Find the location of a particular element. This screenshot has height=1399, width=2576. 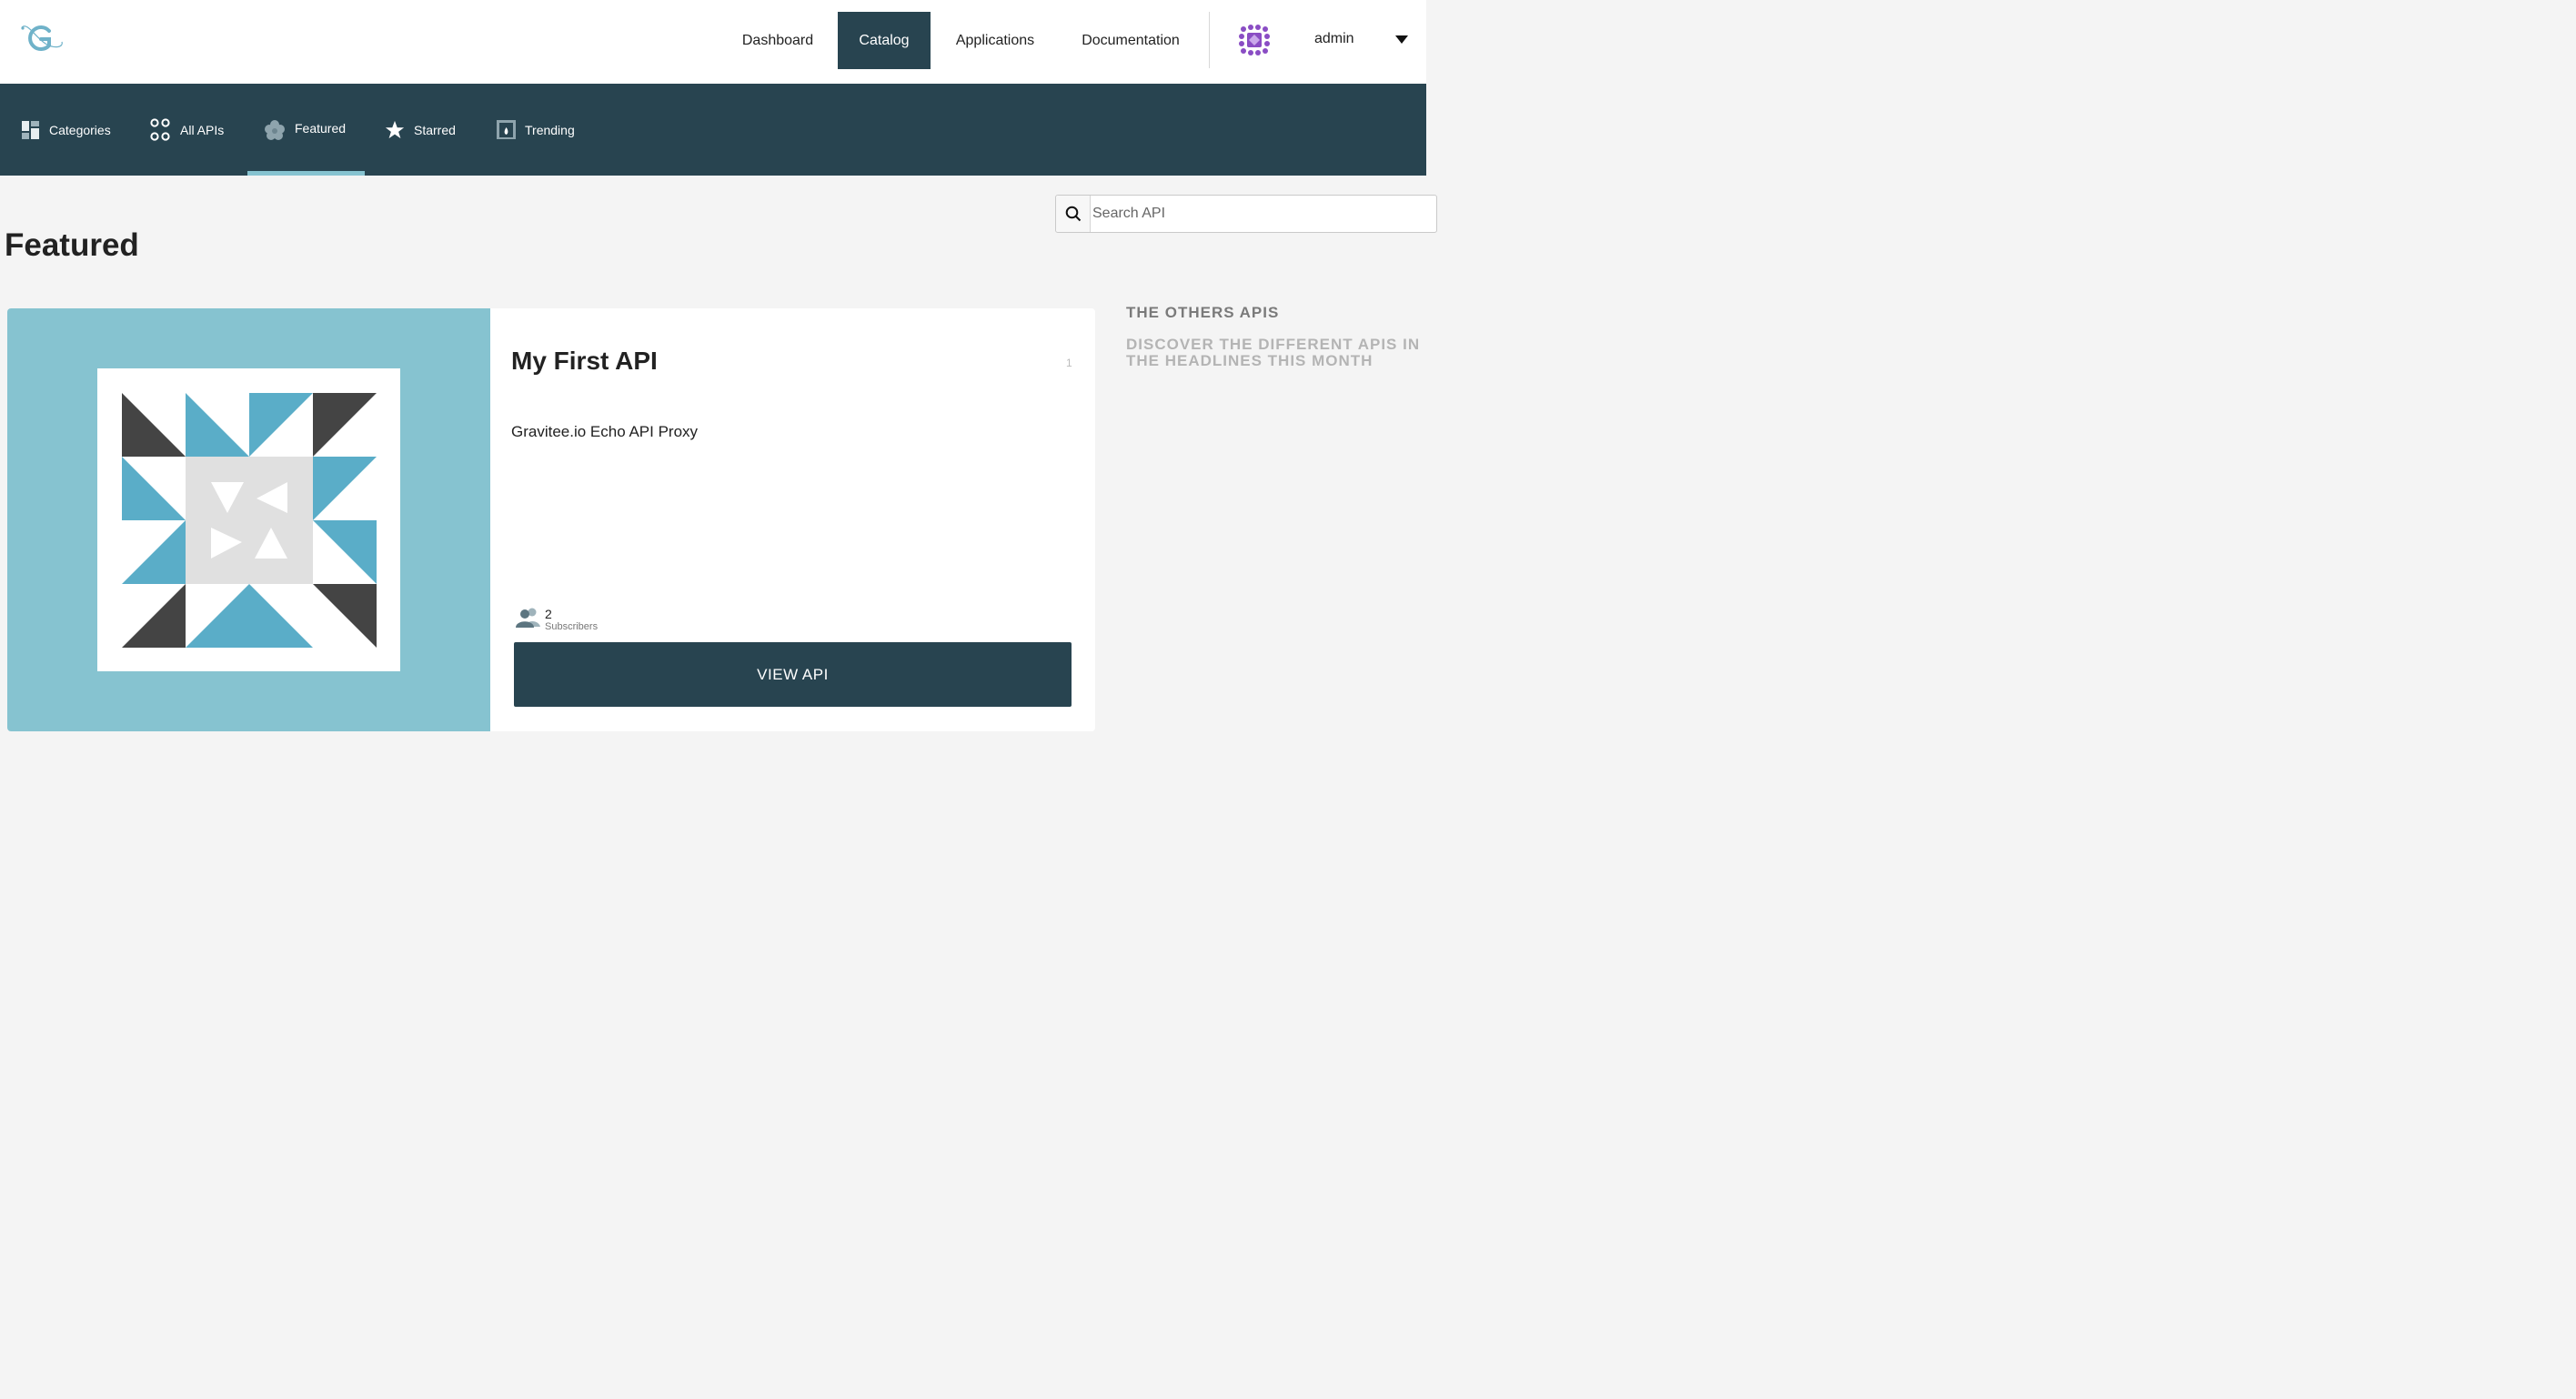

star-icon is located at coordinates (395, 129).